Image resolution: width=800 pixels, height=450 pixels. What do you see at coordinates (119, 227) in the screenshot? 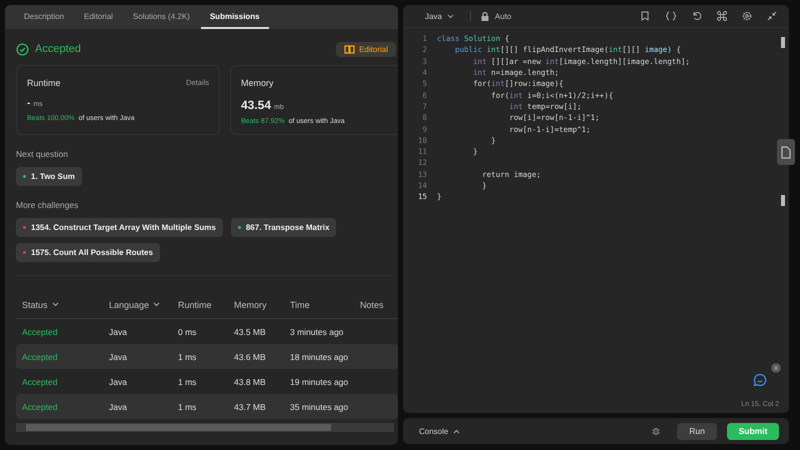
I see `question-chip: 1354. Construct Target Array With Multiple Sums` at bounding box center [119, 227].